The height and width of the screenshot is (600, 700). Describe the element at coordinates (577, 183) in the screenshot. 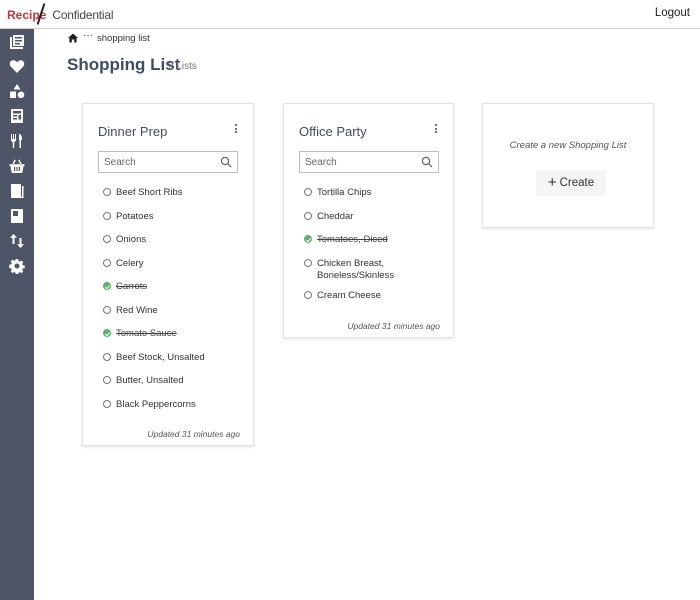

I see `create-label: Create` at that location.